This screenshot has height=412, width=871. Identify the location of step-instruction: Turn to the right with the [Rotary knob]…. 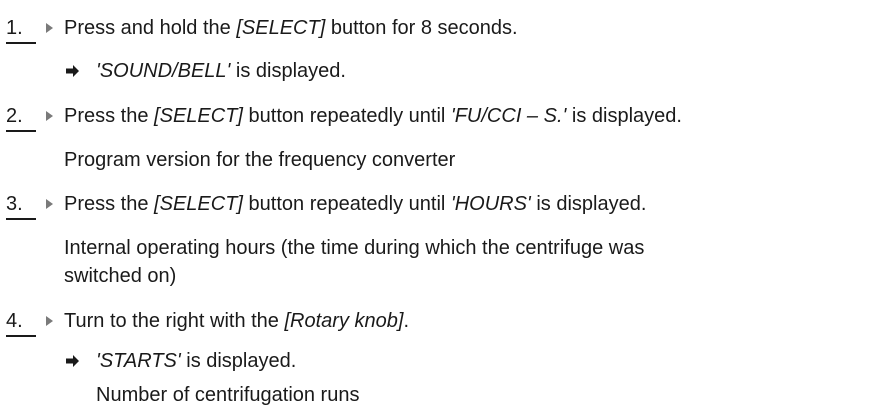
(236, 321).